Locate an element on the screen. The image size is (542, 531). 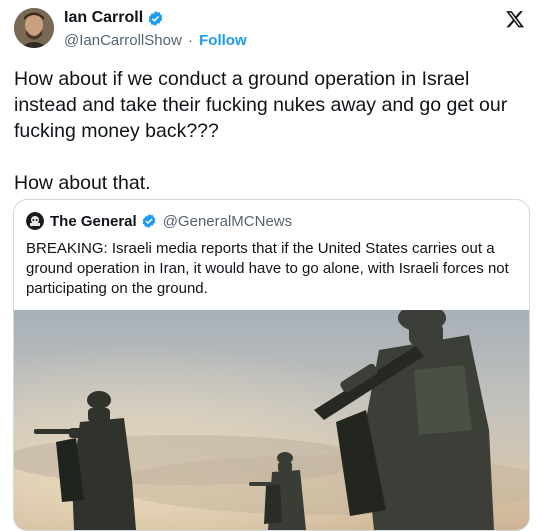
author-name-row: Ian Carroll is located at coordinates (114, 18).